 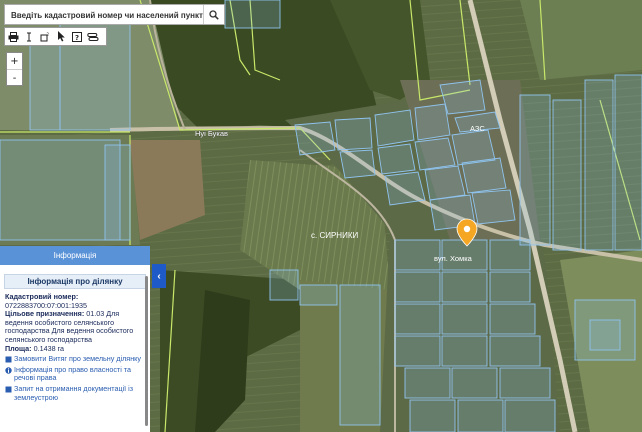 What do you see at coordinates (14, 78) in the screenshot?
I see `zoom-out-button: -` at bounding box center [14, 78].